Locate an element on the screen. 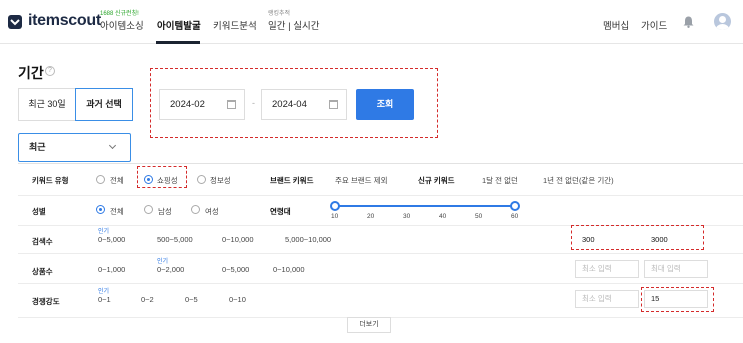 The height and width of the screenshot is (343, 743). product-count-option: 0~1,000 is located at coordinates (111, 269).